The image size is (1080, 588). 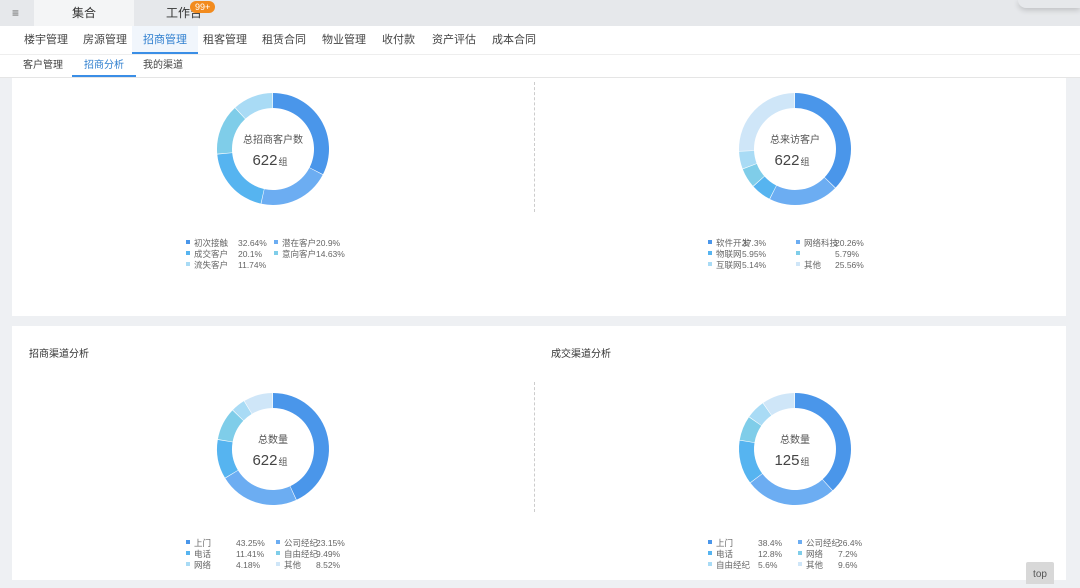 What do you see at coordinates (849, 265) in the screenshot?
I see `legend-value: 25.56%` at bounding box center [849, 265].